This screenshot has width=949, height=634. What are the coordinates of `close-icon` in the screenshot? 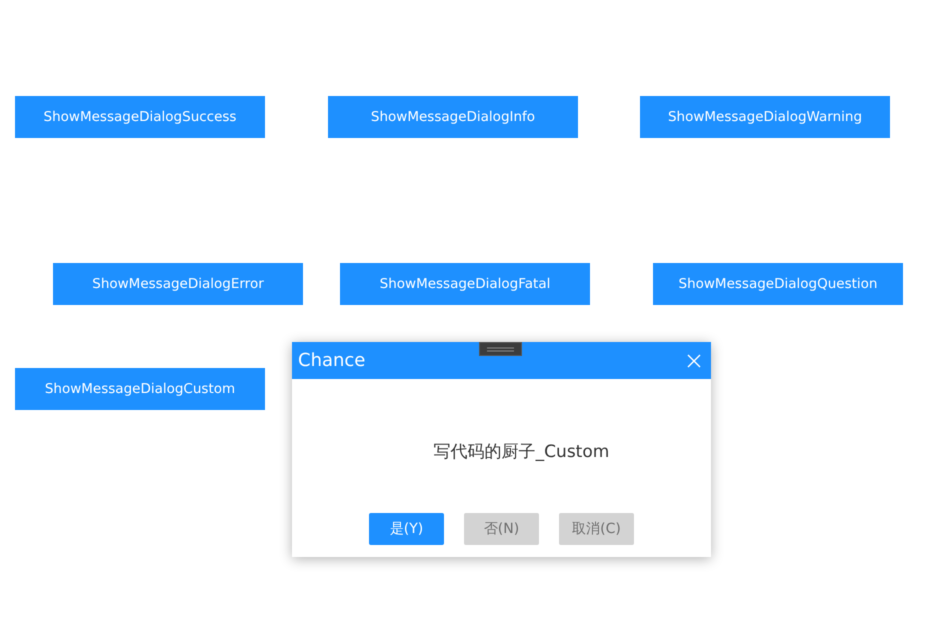 It's located at (694, 361).